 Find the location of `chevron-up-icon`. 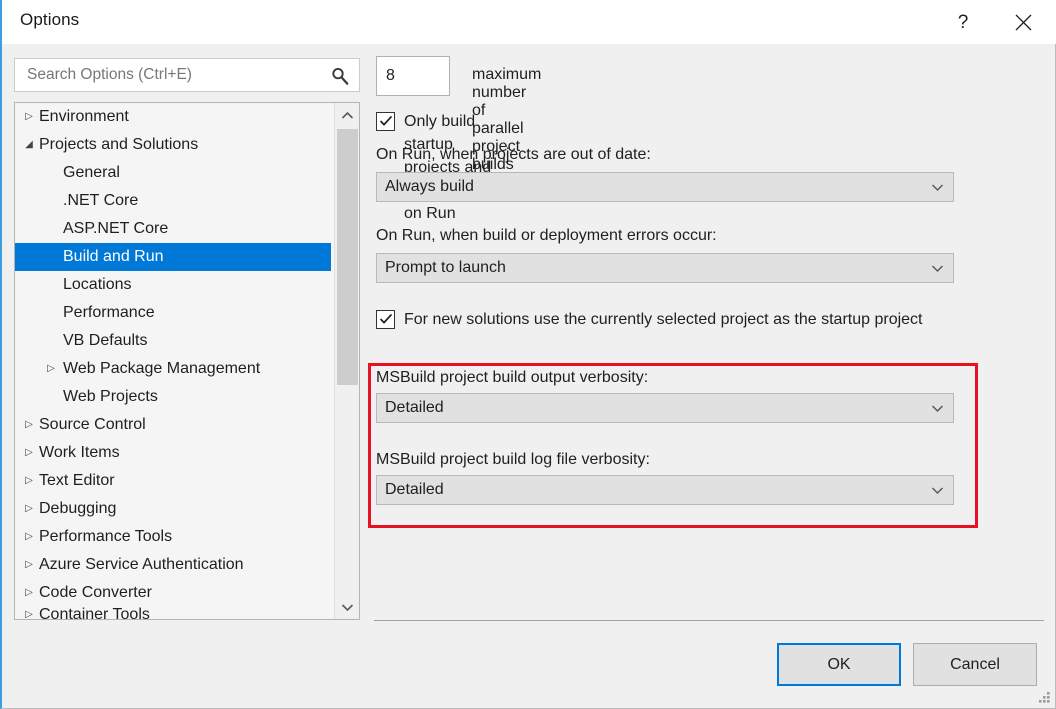

chevron-up-icon is located at coordinates (347, 115).